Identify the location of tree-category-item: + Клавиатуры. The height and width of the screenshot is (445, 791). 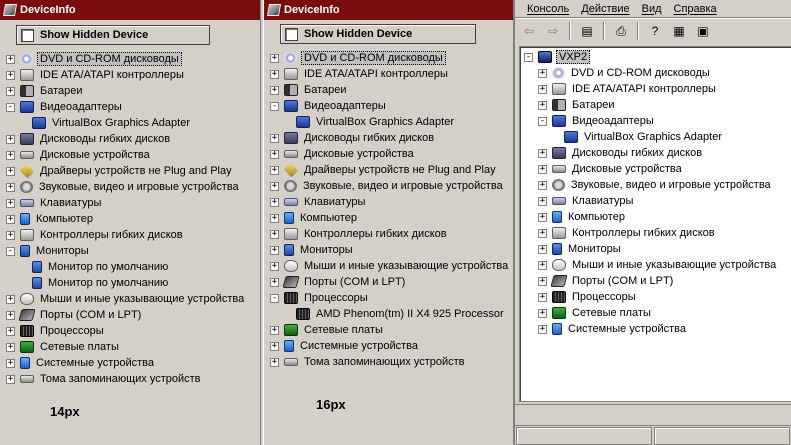
(133, 203).